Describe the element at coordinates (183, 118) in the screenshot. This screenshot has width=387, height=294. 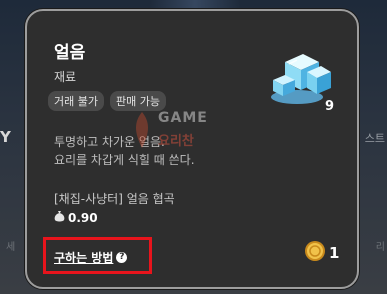
I see `watermark-text: GAME` at that location.